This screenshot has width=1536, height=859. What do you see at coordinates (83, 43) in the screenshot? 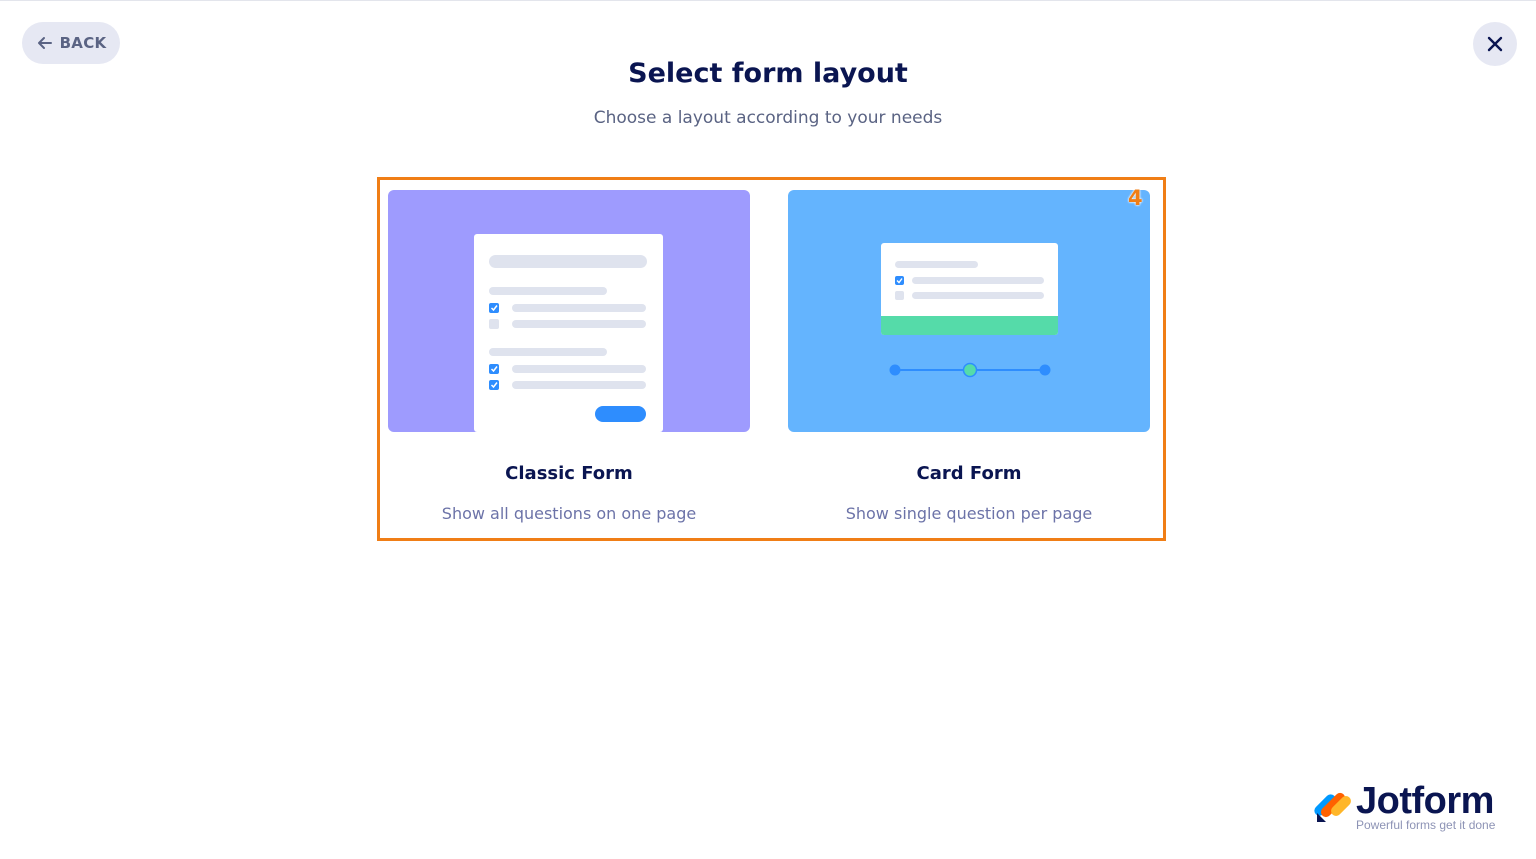
I see `back-button-label: BACK` at bounding box center [83, 43].